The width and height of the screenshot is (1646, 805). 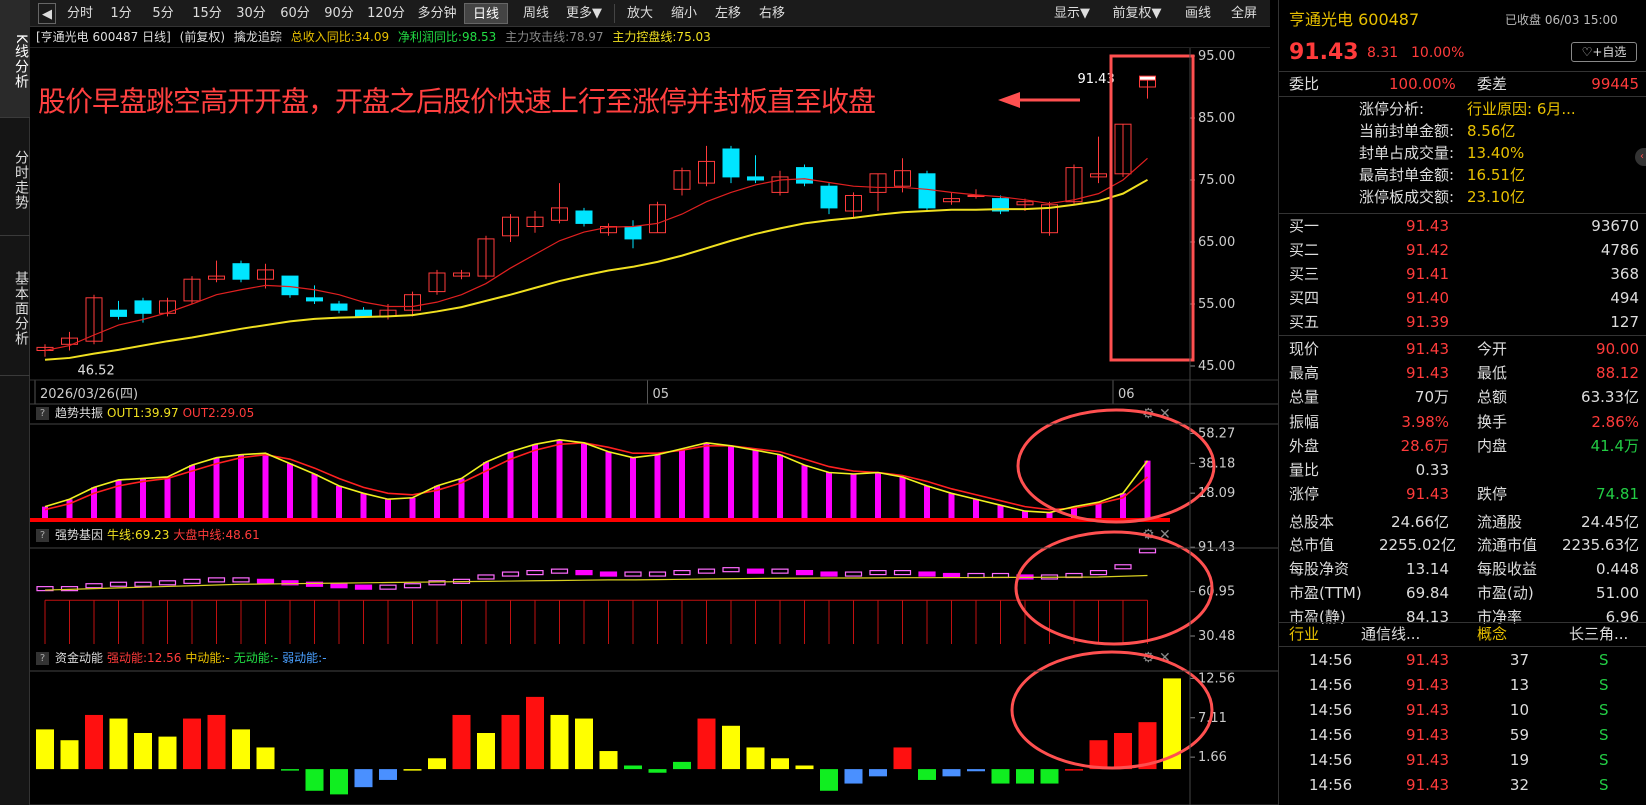 What do you see at coordinates (1212, 757) in the screenshot?
I see `y-tick-label: 1.66` at bounding box center [1212, 757].